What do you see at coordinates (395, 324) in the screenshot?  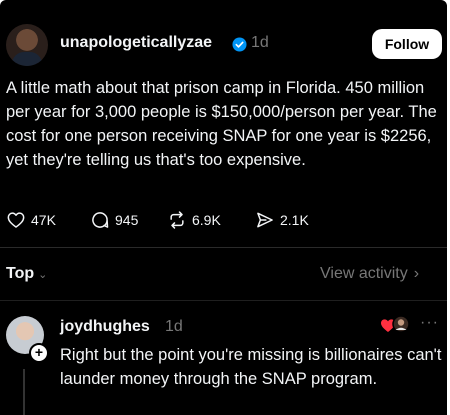 I see `reaction-avatars` at bounding box center [395, 324].